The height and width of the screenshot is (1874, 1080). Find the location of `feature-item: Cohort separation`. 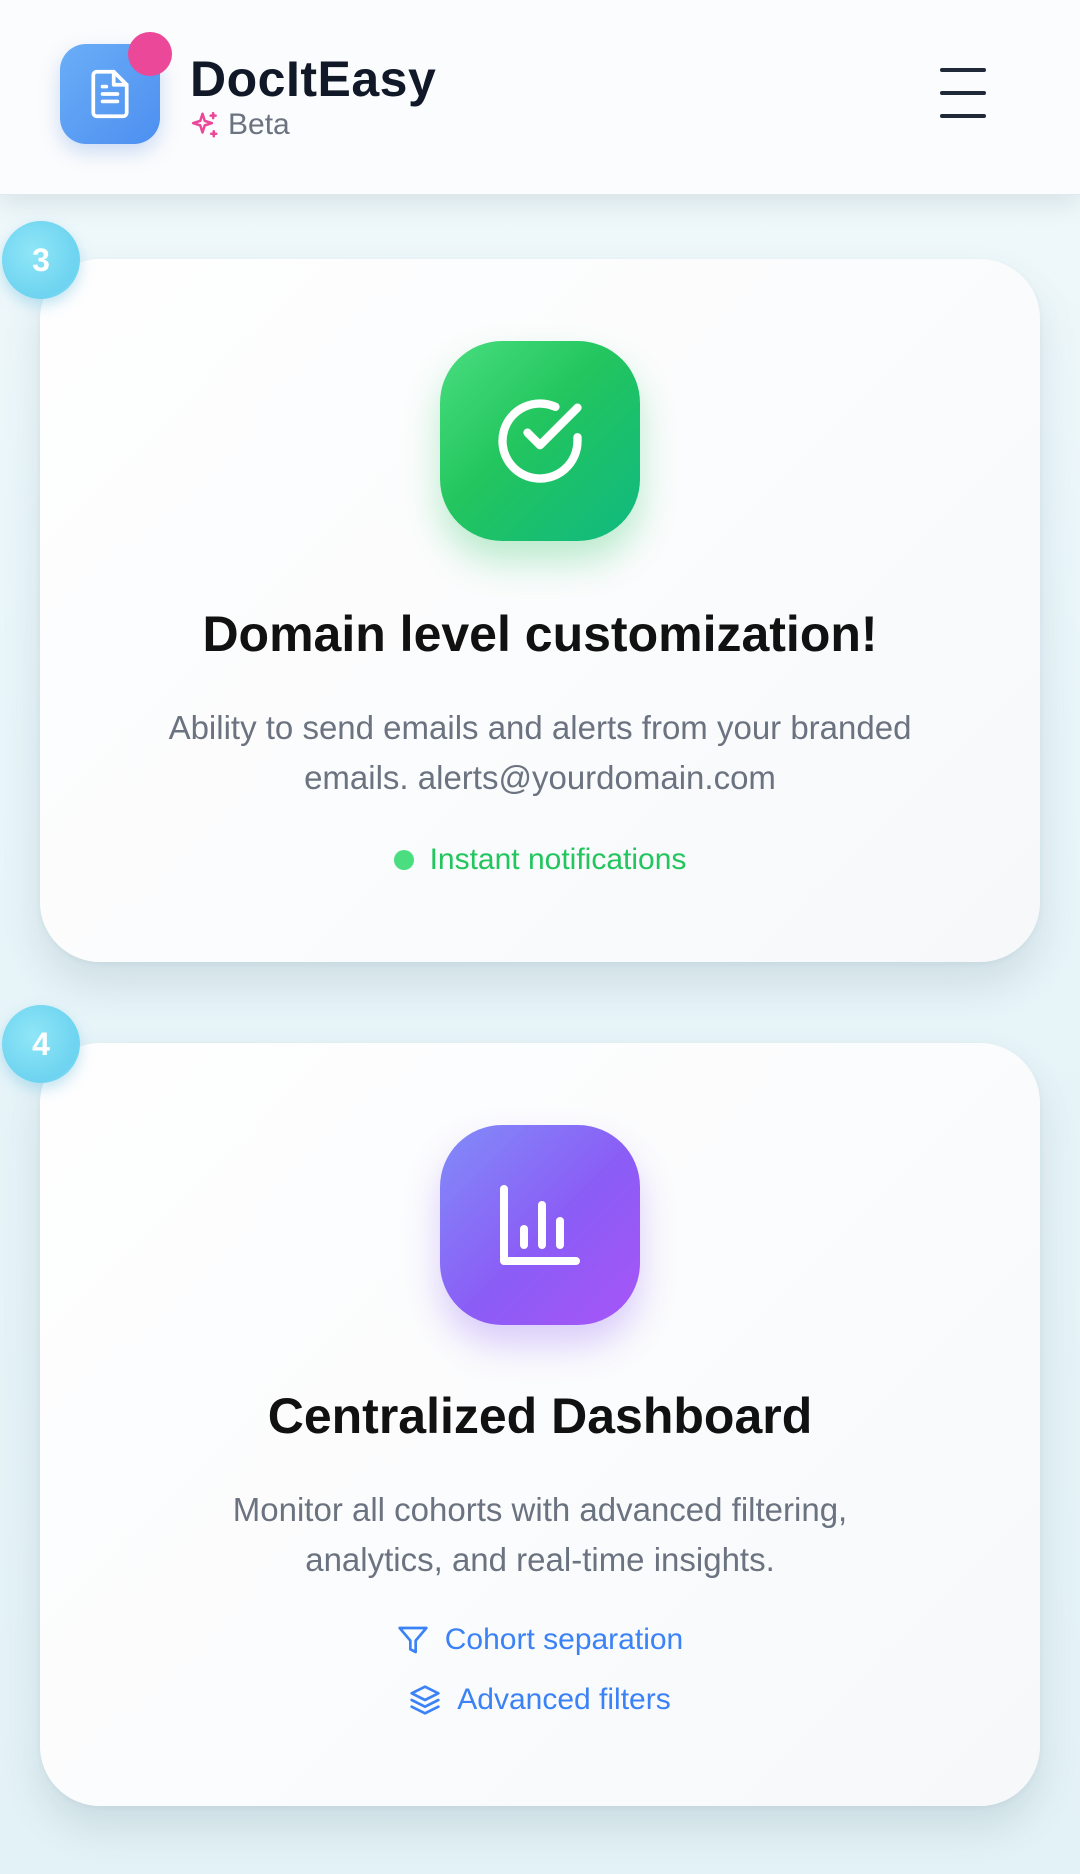

feature-item: Cohort separation is located at coordinates (540, 1640).